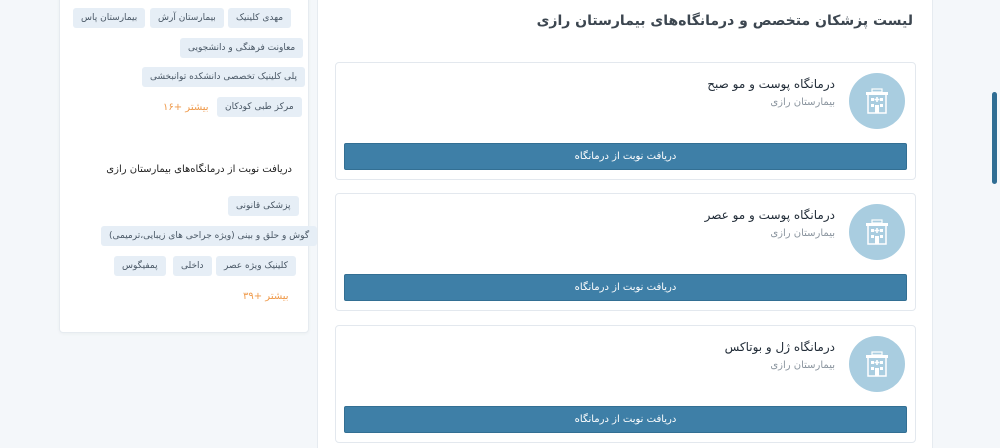 The height and width of the screenshot is (448, 1000). I want to click on clinic-tag: پمفیگوس, so click(140, 266).